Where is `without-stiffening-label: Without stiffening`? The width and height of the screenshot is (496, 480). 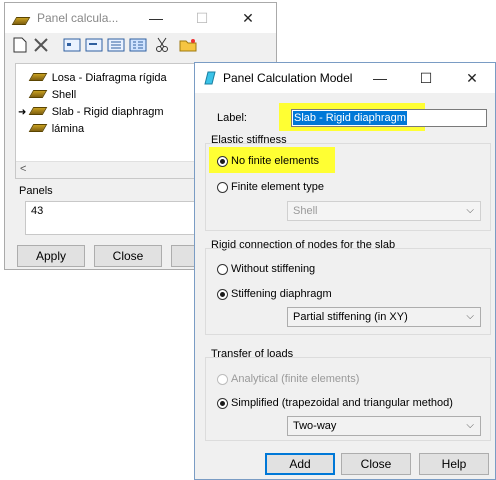
without-stiffening-label: Without stiffening is located at coordinates (273, 269).